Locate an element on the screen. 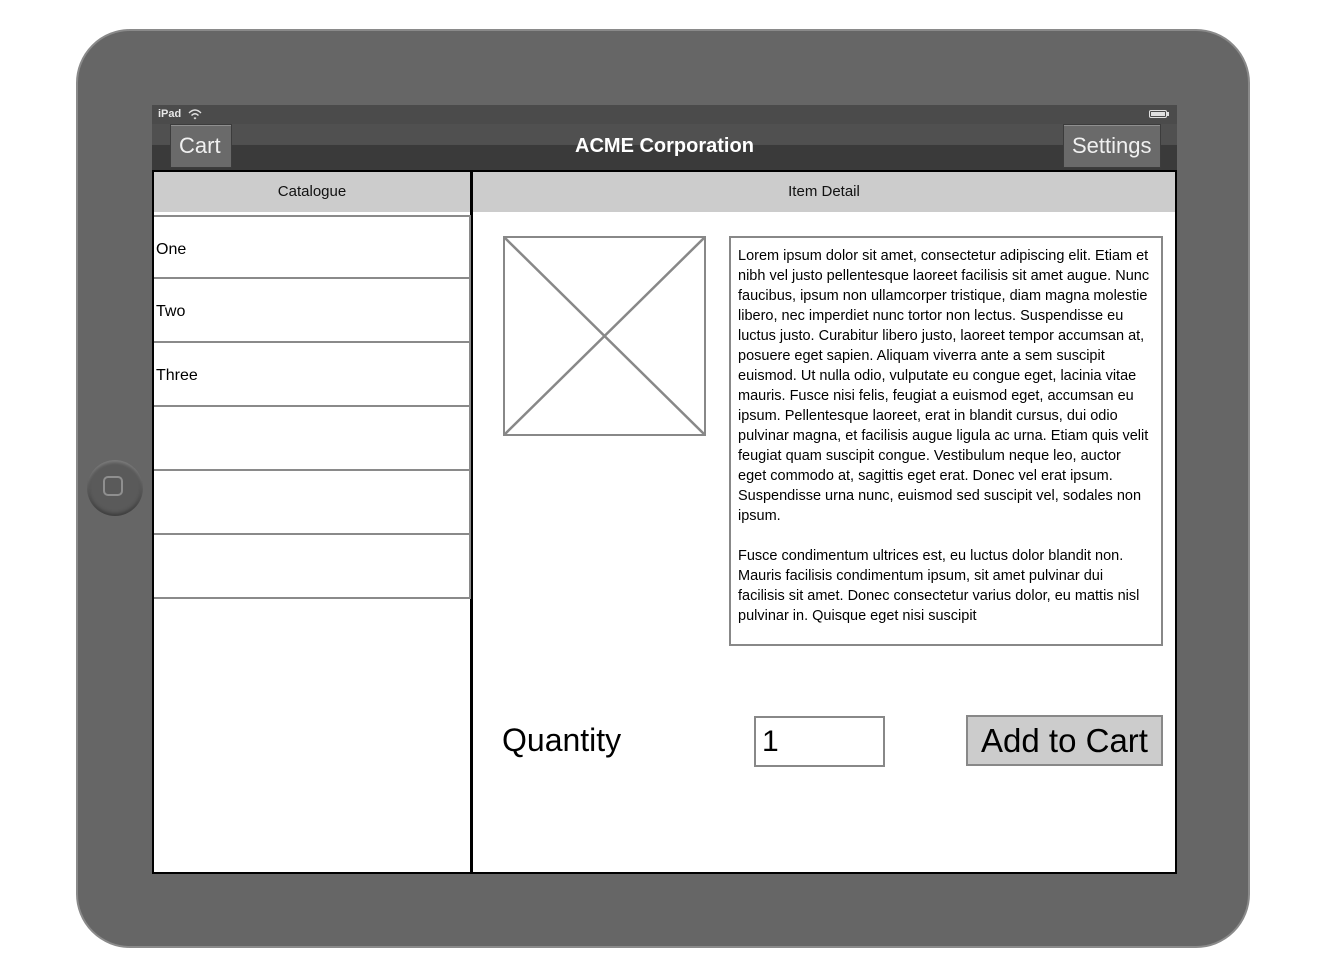  item-detail-header: Item Detail is located at coordinates (824, 192).